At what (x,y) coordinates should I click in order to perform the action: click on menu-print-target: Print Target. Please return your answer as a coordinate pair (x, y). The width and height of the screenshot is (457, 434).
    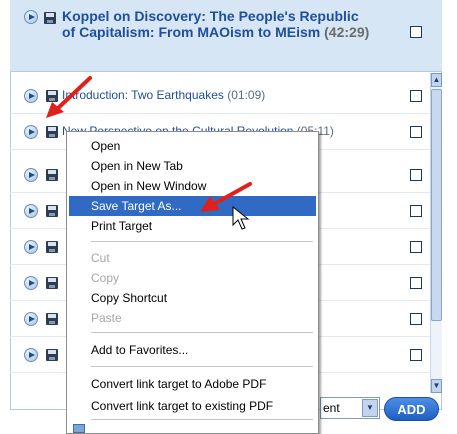
    Looking at the image, I should click on (192, 226).